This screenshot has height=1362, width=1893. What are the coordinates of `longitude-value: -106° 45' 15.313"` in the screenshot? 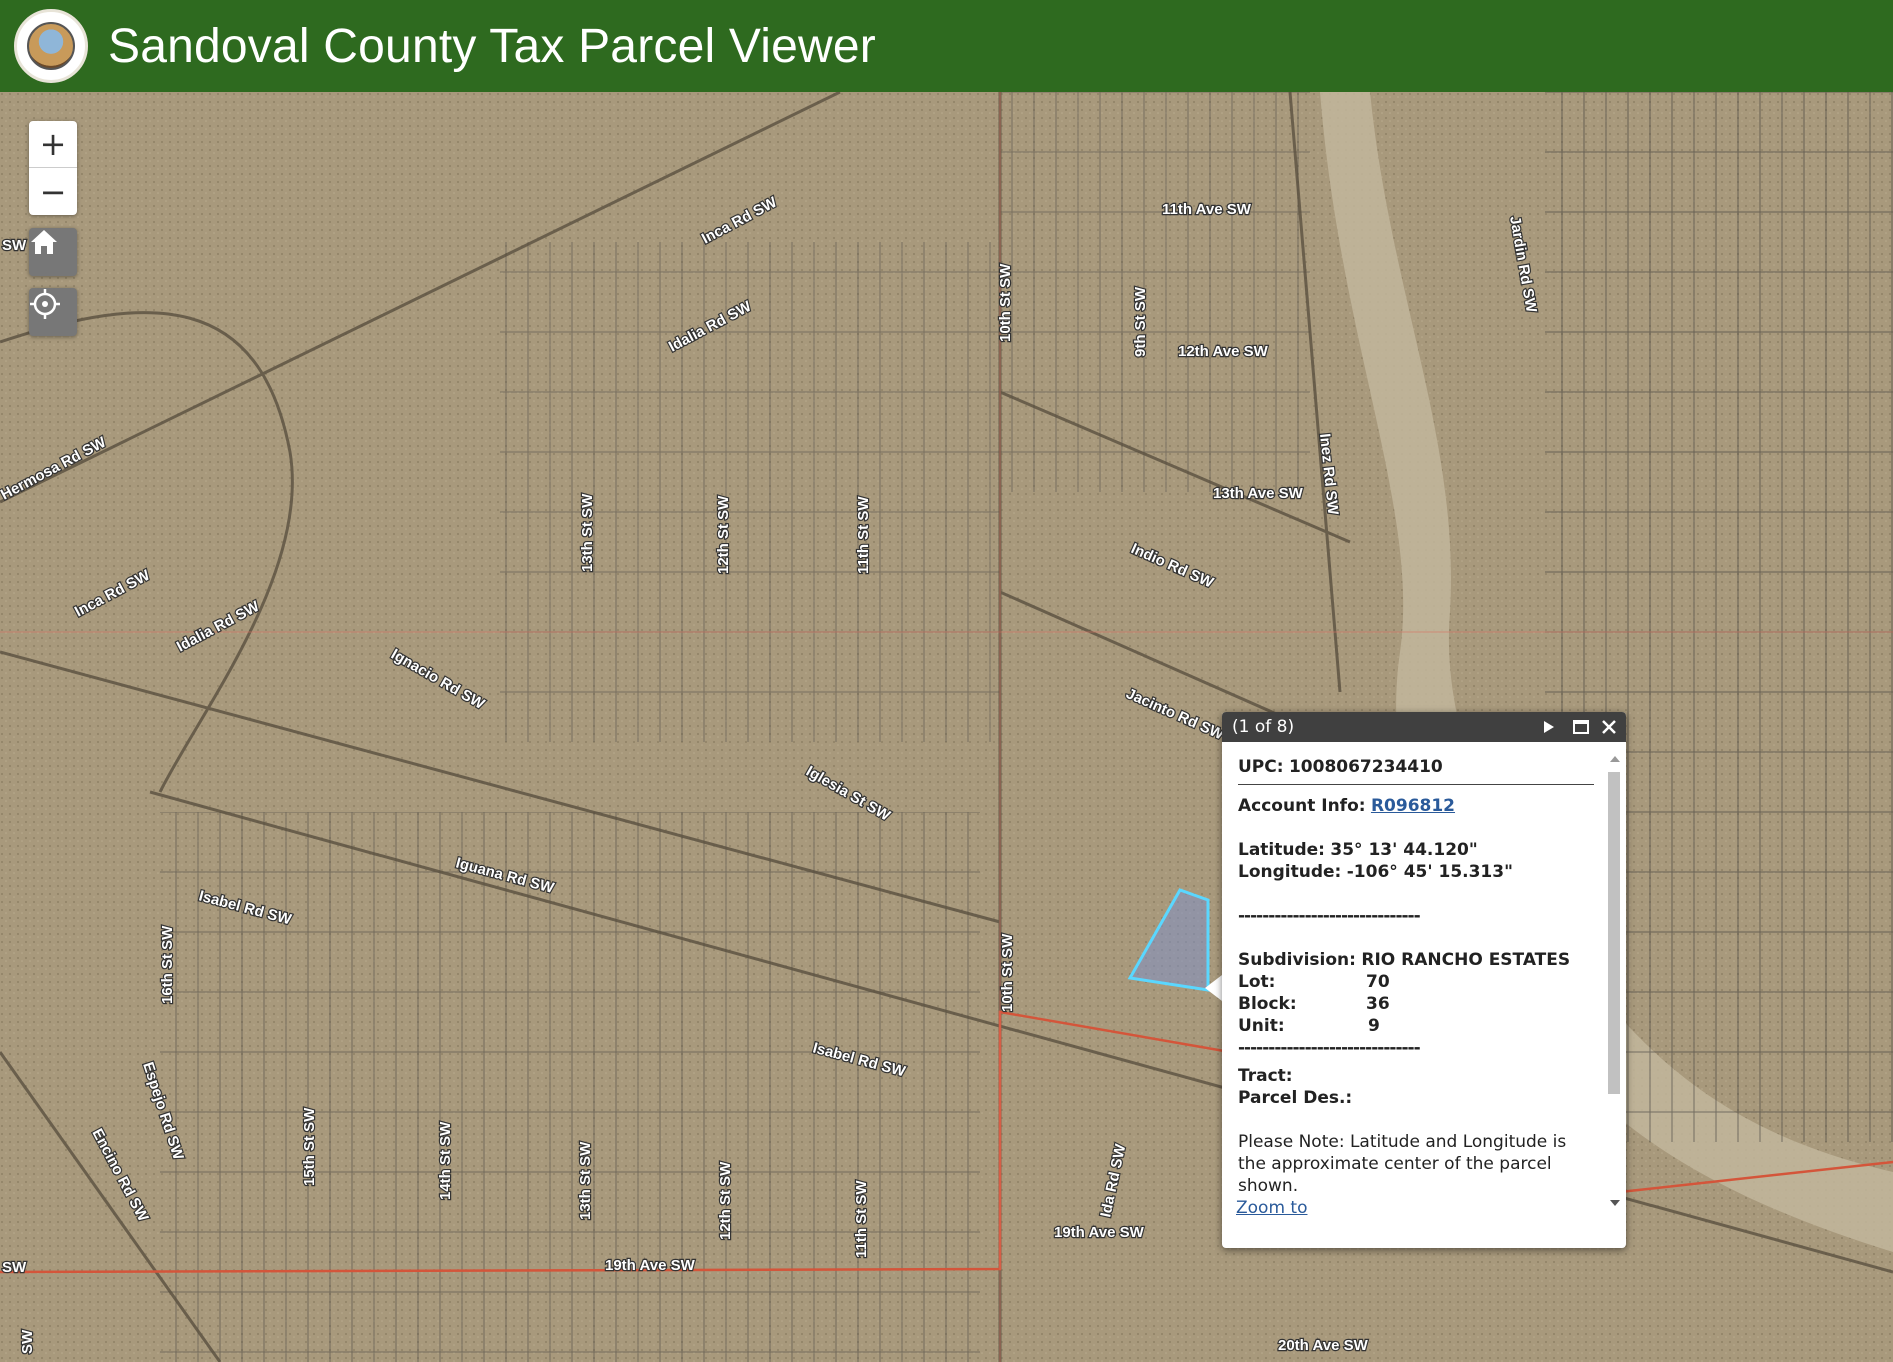 It's located at (1429, 872).